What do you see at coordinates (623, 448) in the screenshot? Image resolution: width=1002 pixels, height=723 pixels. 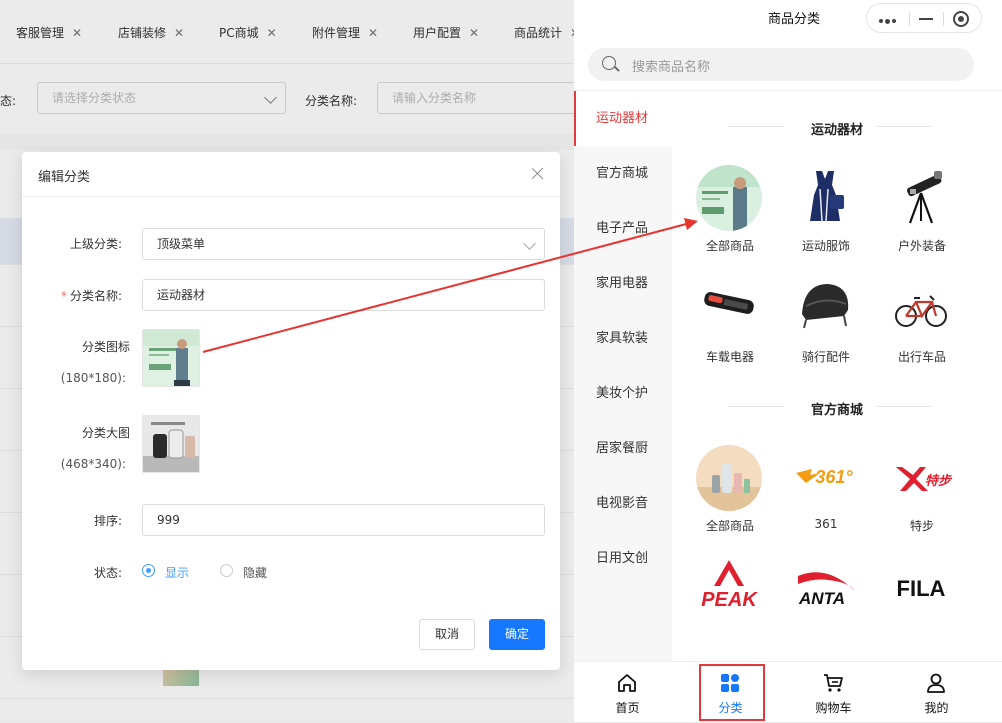 I see `sidebar-item-kitchen: 居家餐厨` at bounding box center [623, 448].